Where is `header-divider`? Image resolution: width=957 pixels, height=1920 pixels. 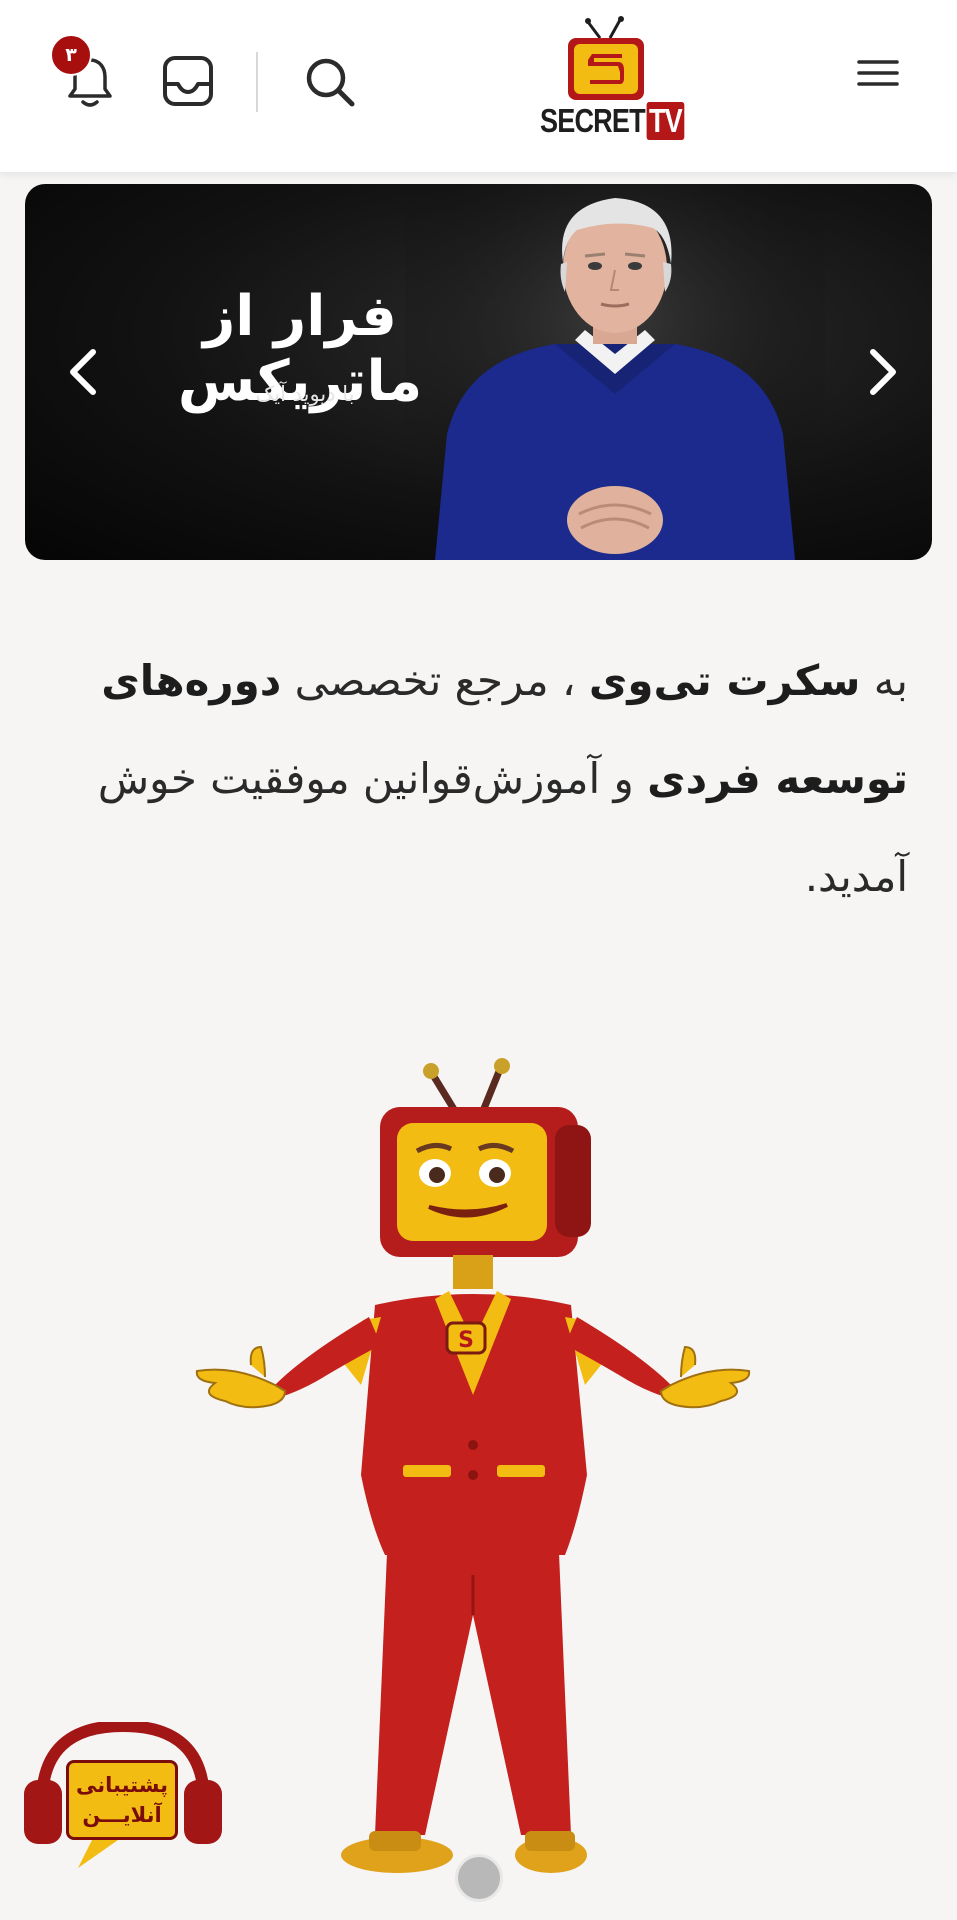 header-divider is located at coordinates (257, 82).